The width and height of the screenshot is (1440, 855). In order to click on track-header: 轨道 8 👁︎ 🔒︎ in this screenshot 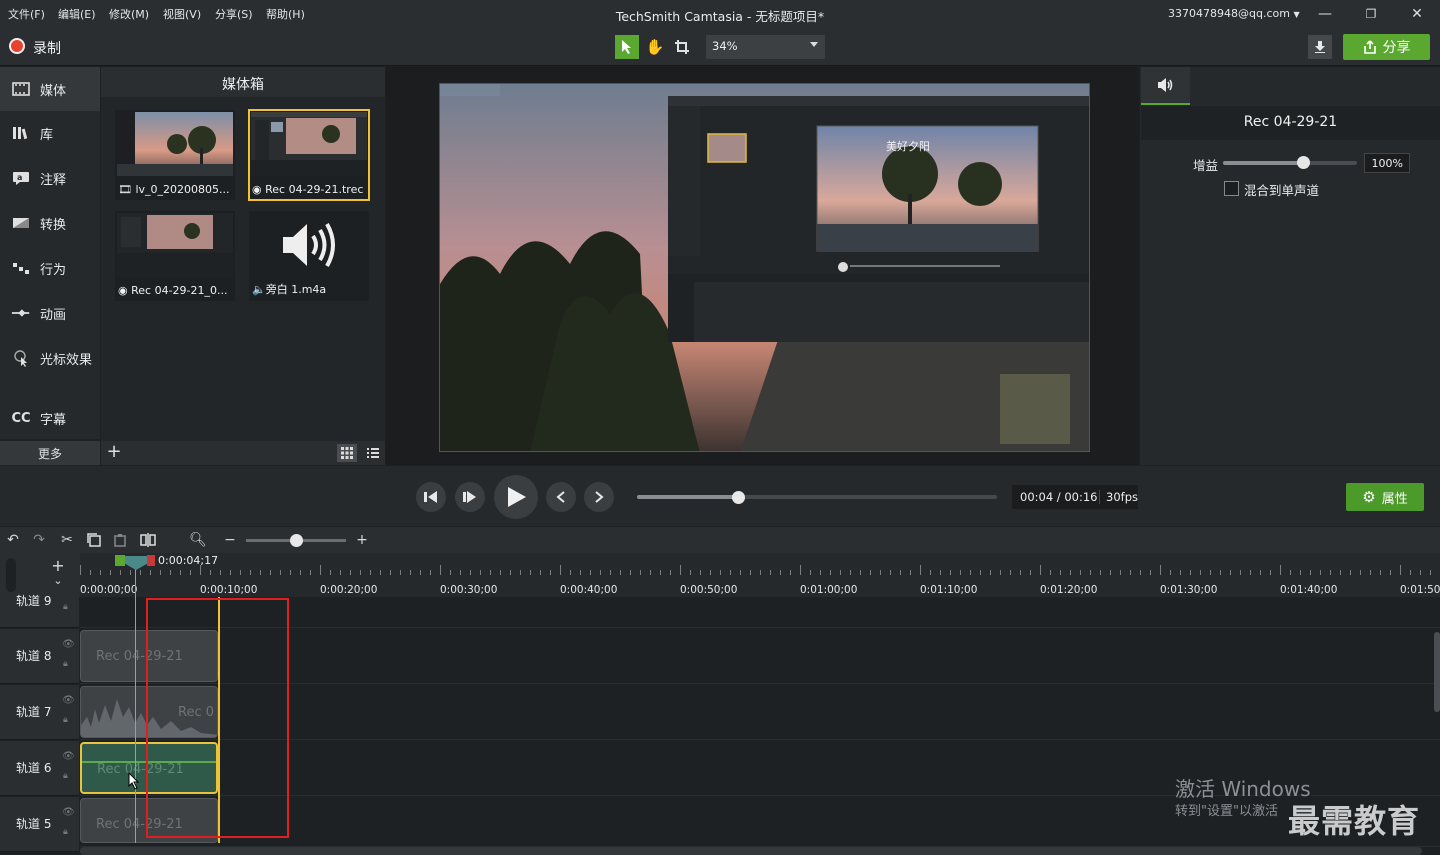, I will do `click(39, 656)`.